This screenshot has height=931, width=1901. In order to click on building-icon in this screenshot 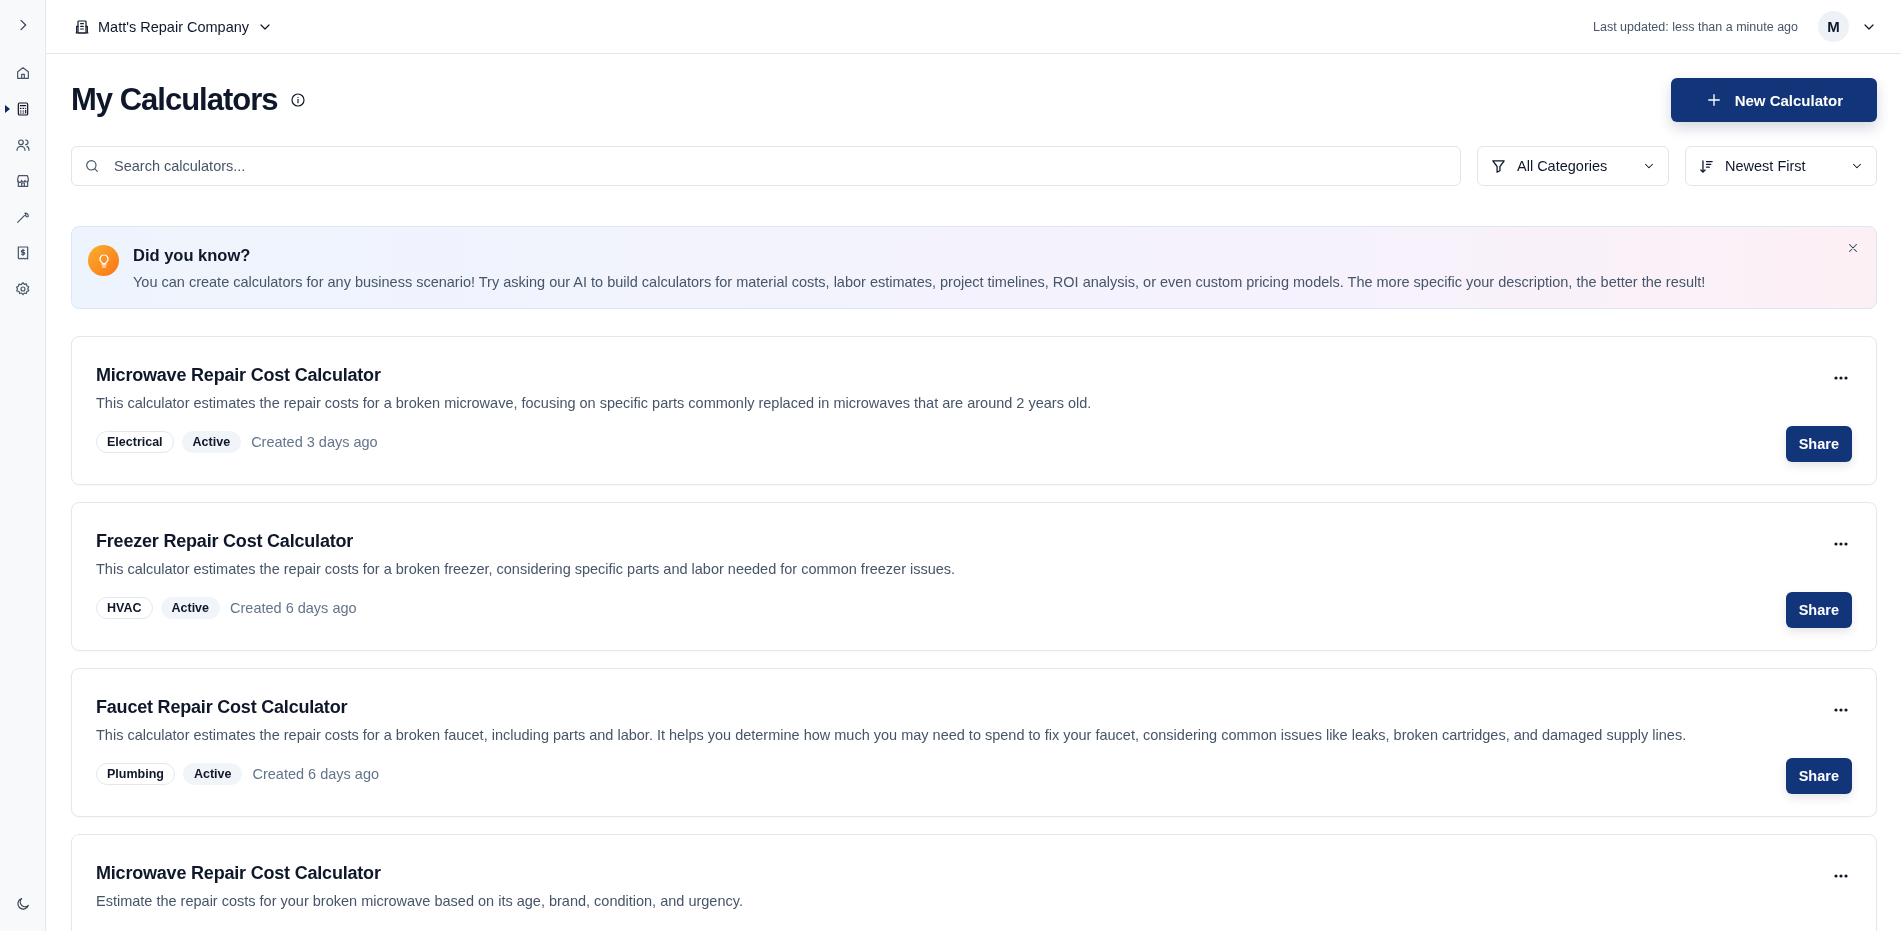, I will do `click(82, 26)`.